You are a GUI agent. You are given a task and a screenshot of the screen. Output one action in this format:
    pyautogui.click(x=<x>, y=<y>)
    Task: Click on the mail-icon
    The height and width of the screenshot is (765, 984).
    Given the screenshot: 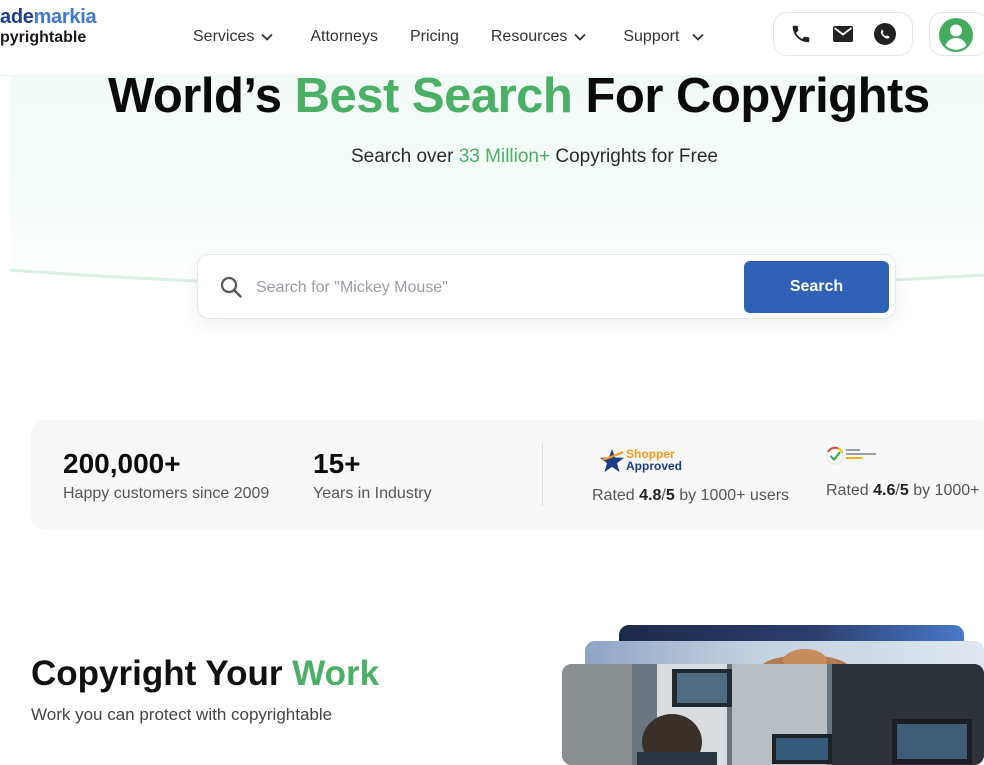 What is the action you would take?
    pyautogui.click(x=843, y=34)
    